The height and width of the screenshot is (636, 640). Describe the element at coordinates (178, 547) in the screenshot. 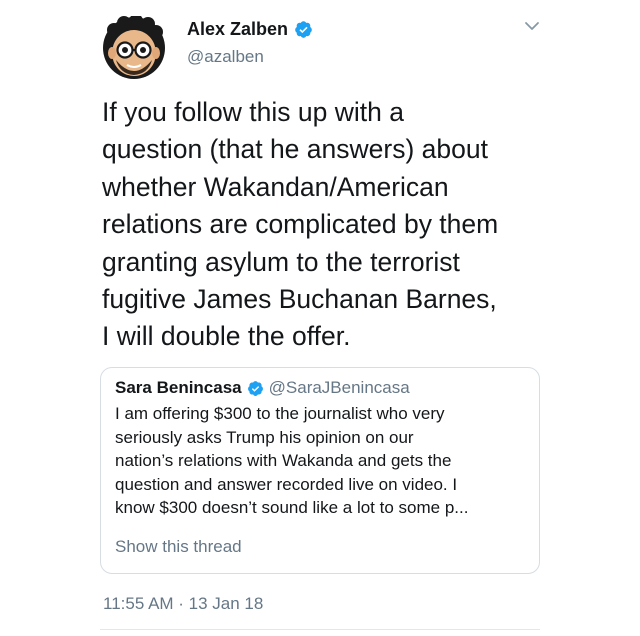

I see `show-thread-link: Show this thread` at that location.